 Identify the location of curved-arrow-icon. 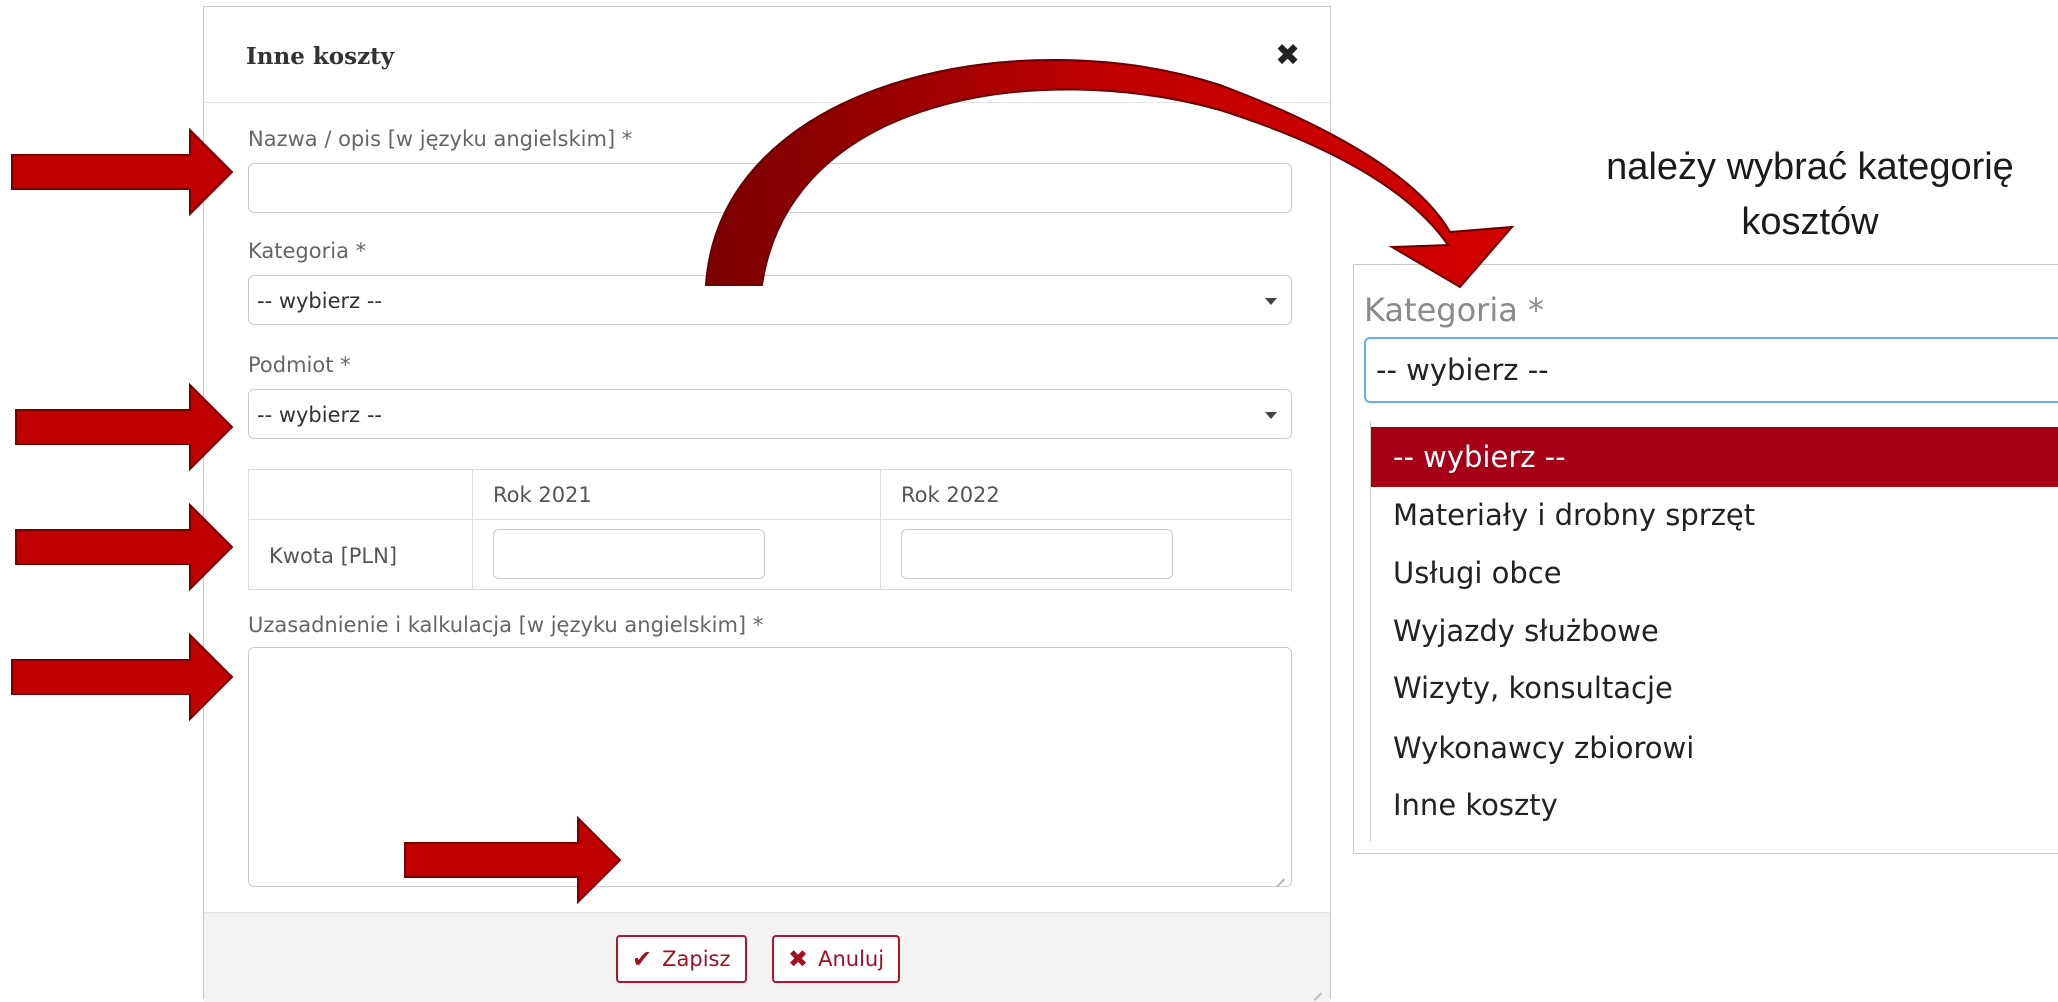
(1109, 173).